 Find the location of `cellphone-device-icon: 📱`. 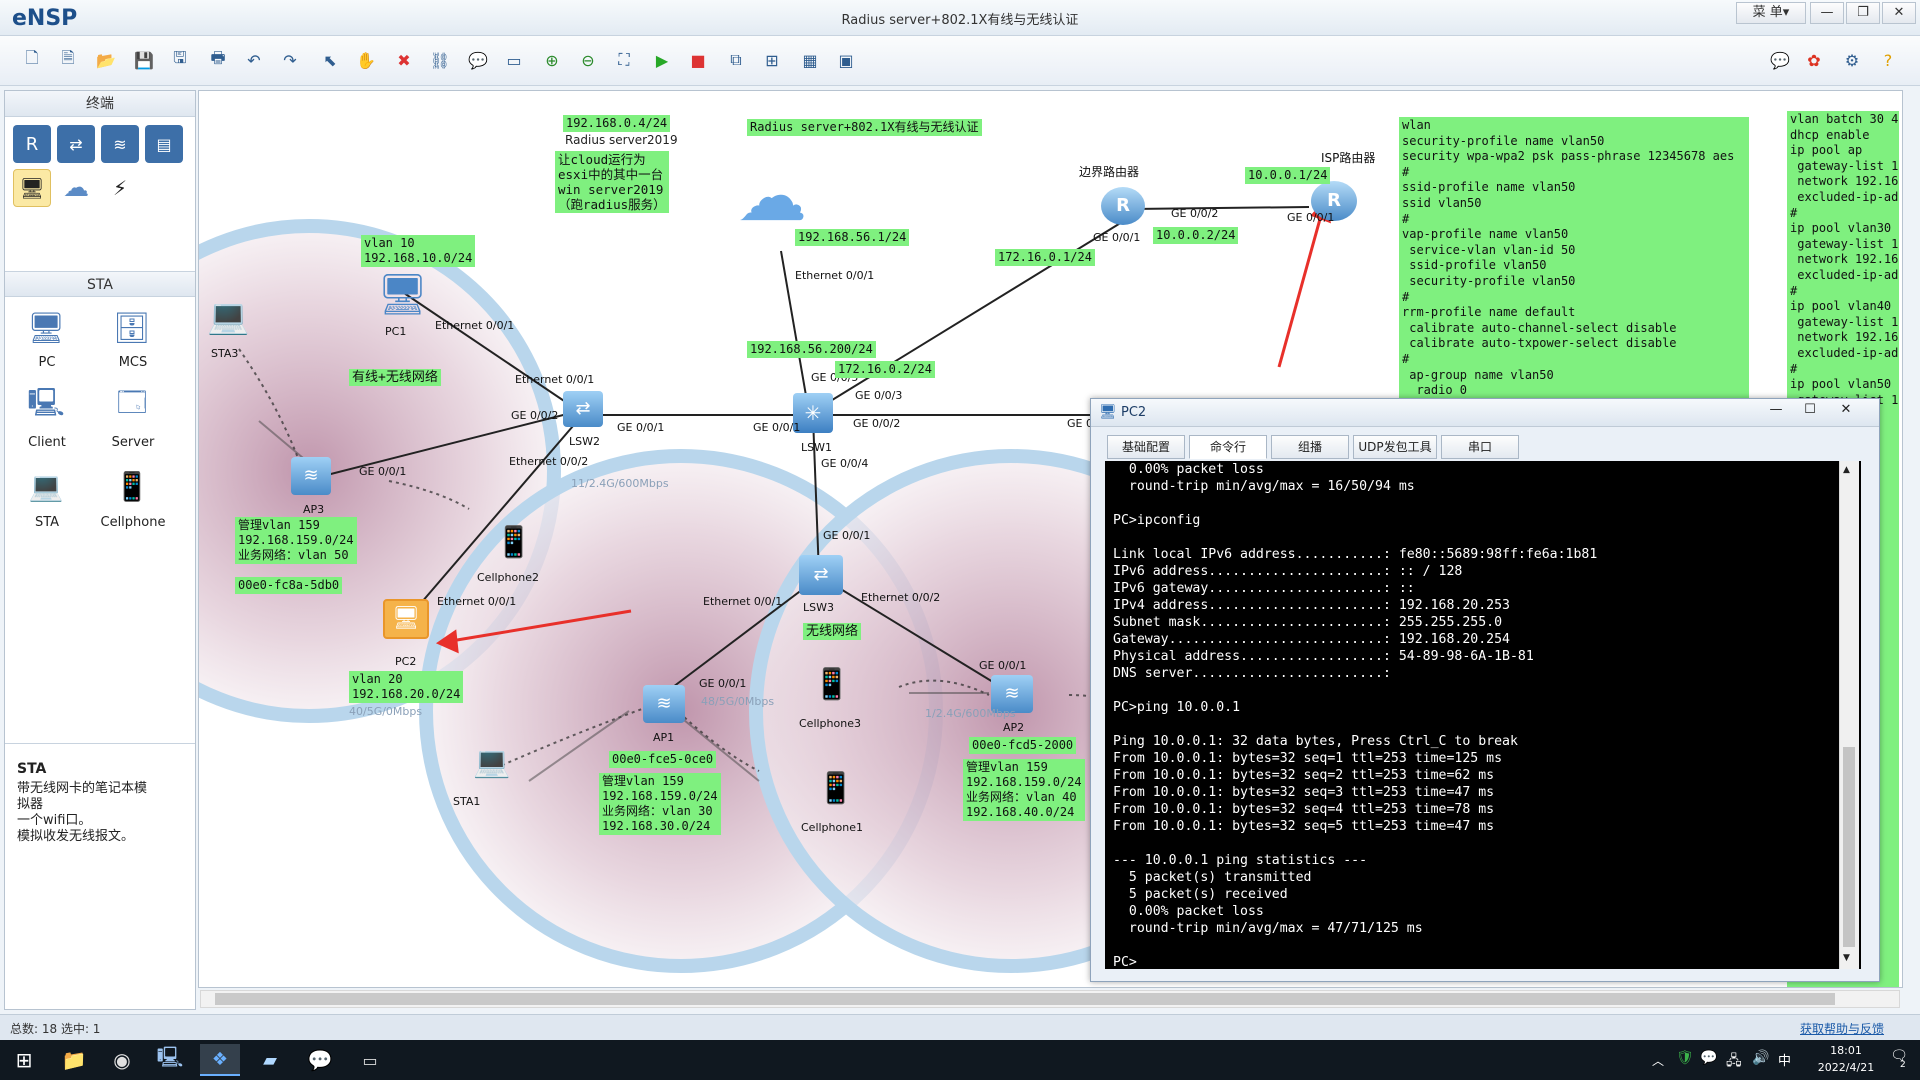

cellphone-device-icon: 📱 is located at coordinates (132, 486).